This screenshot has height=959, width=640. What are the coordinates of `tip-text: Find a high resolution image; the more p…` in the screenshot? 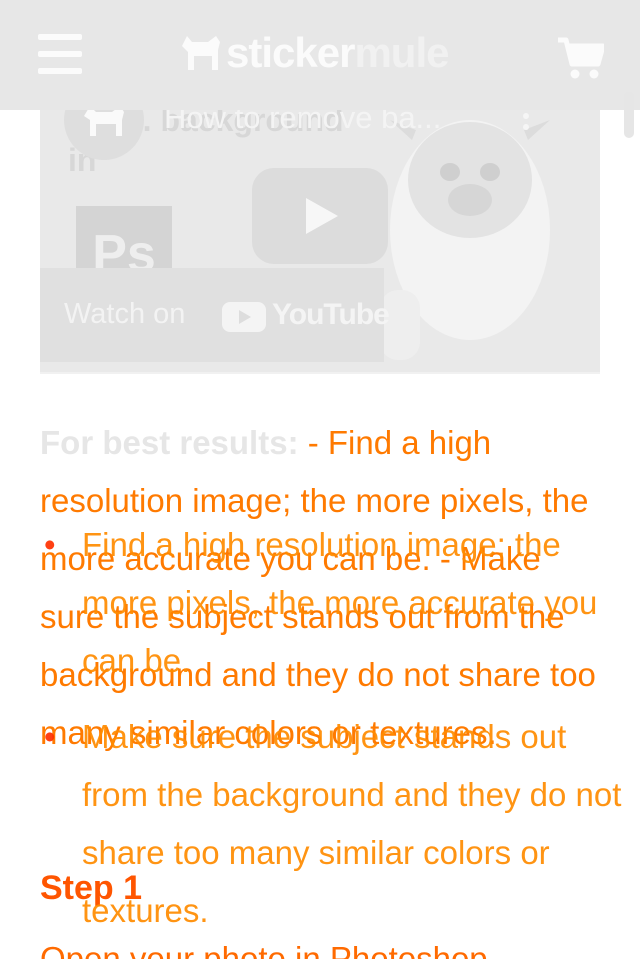 It's located at (340, 602).